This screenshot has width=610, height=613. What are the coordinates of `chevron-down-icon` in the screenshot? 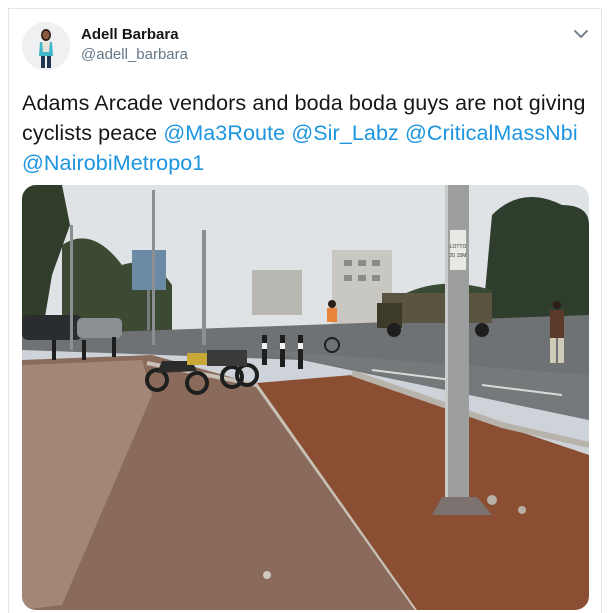 It's located at (581, 33).